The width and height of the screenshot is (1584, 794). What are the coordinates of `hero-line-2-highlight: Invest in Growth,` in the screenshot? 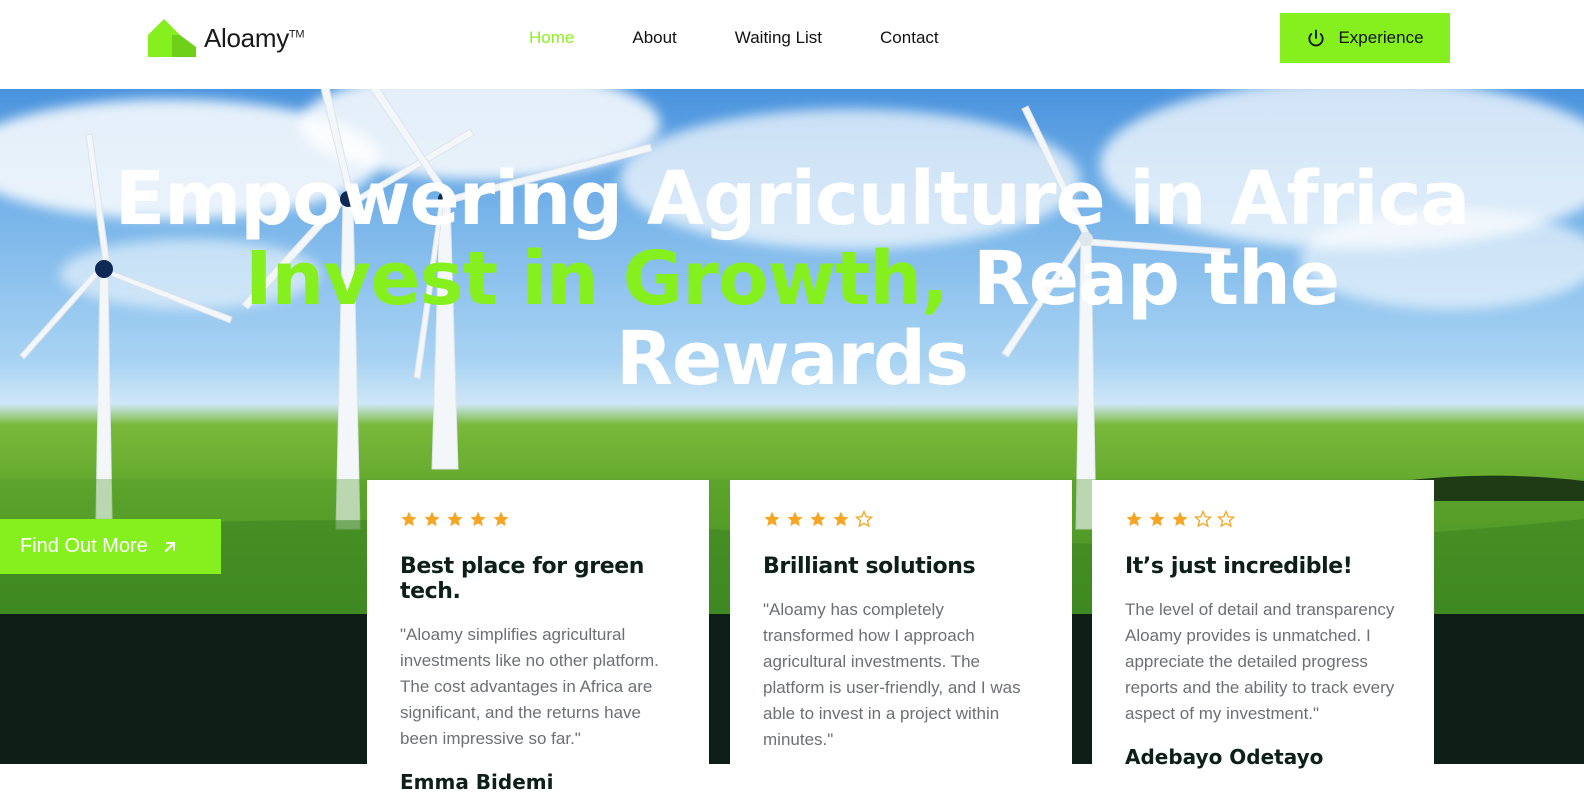 It's located at (596, 279).